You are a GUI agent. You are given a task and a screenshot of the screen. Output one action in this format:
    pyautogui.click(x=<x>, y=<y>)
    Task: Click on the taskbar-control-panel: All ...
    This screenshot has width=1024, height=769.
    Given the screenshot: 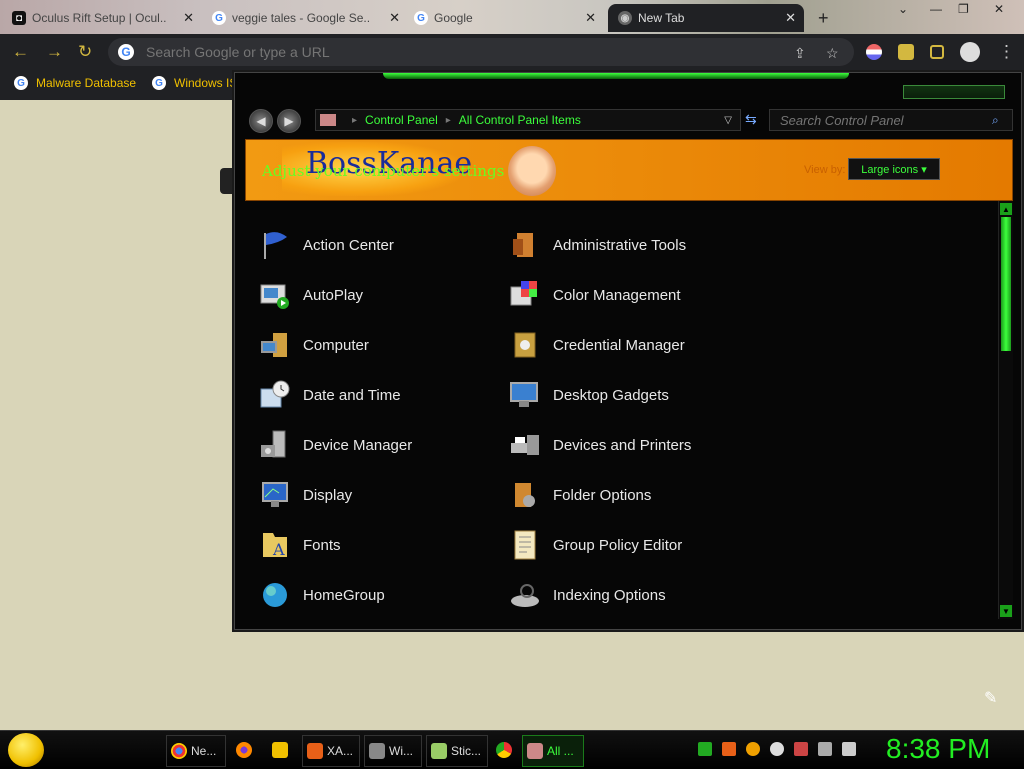 What is the action you would take?
    pyautogui.click(x=553, y=751)
    